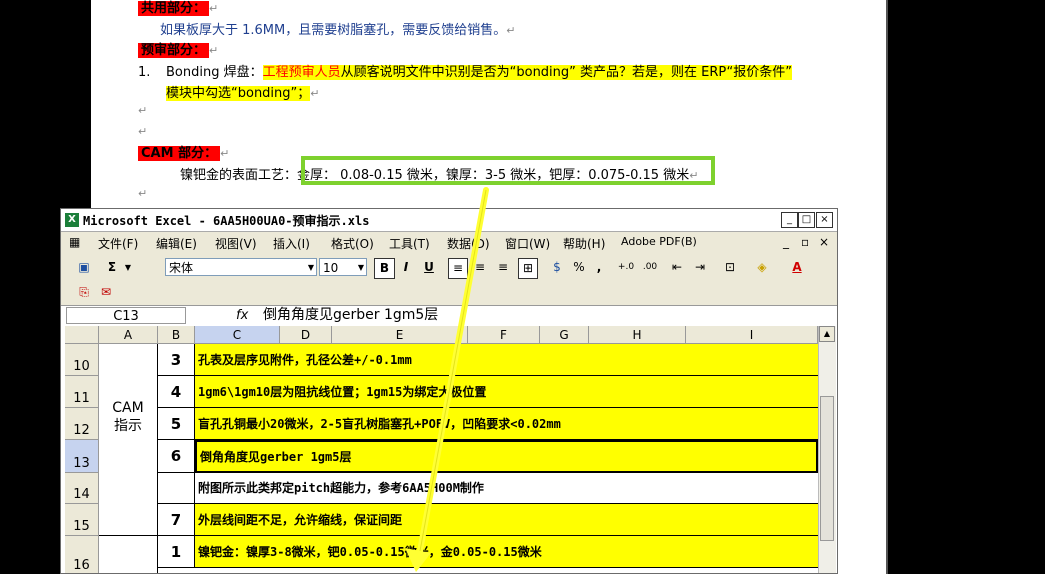  Describe the element at coordinates (82, 488) in the screenshot. I see `row-header: 14` at that location.